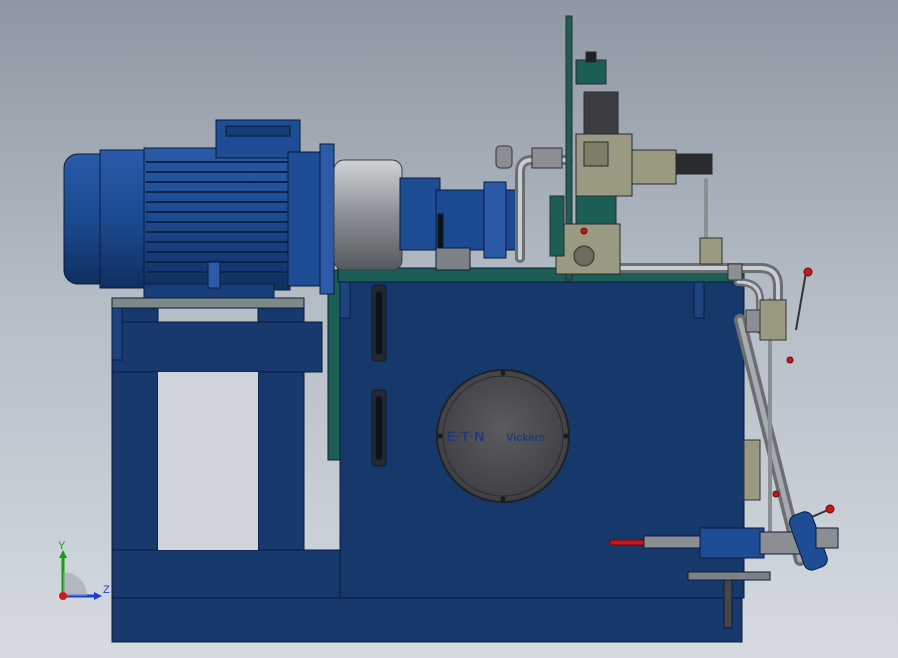 The width and height of the screenshot is (898, 658). Describe the element at coordinates (503, 436) in the screenshot. I see `inspection-cover: E·T·N Vickers` at that location.